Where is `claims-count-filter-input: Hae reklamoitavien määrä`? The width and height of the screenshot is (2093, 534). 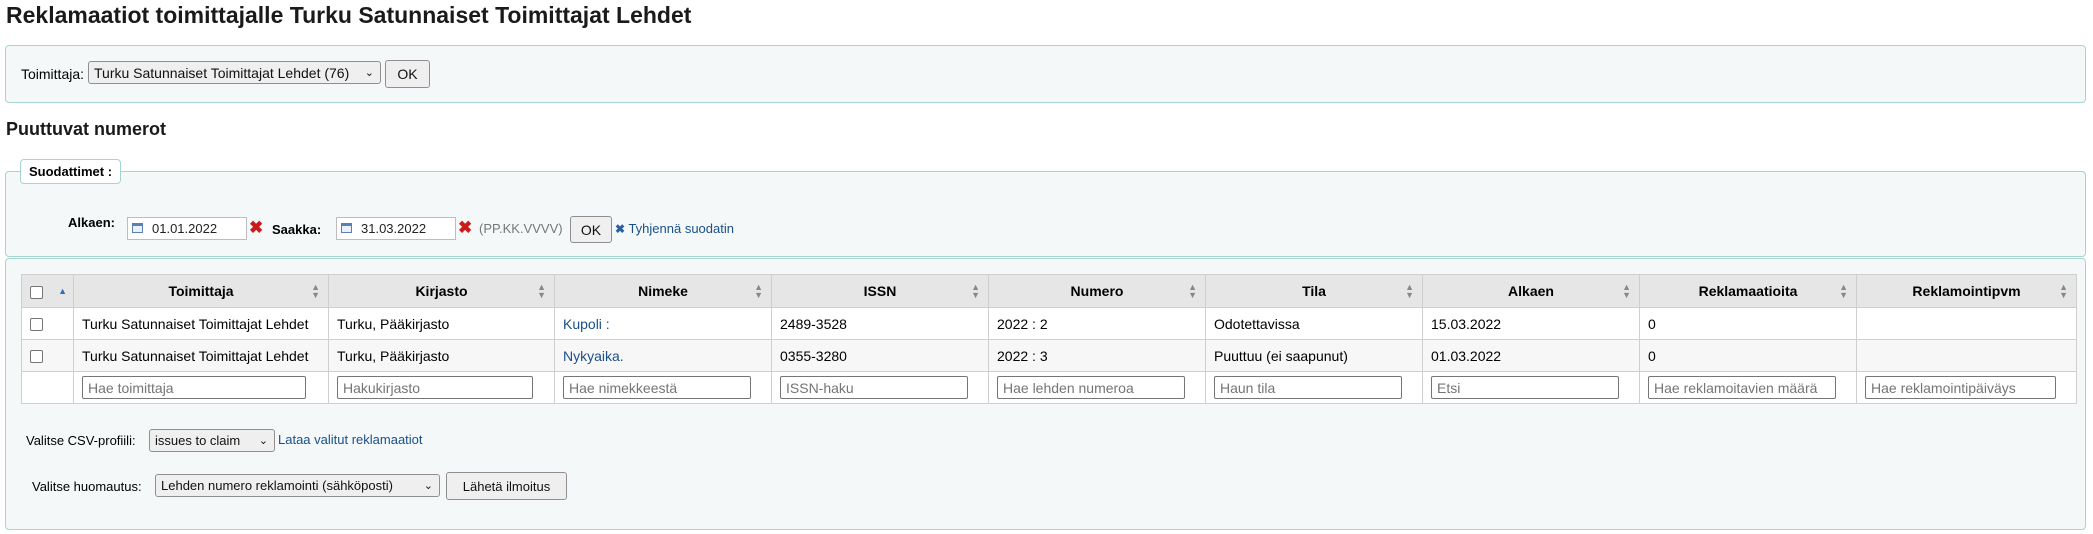
claims-count-filter-input: Hae reklamoitavien määrä is located at coordinates (1742, 387).